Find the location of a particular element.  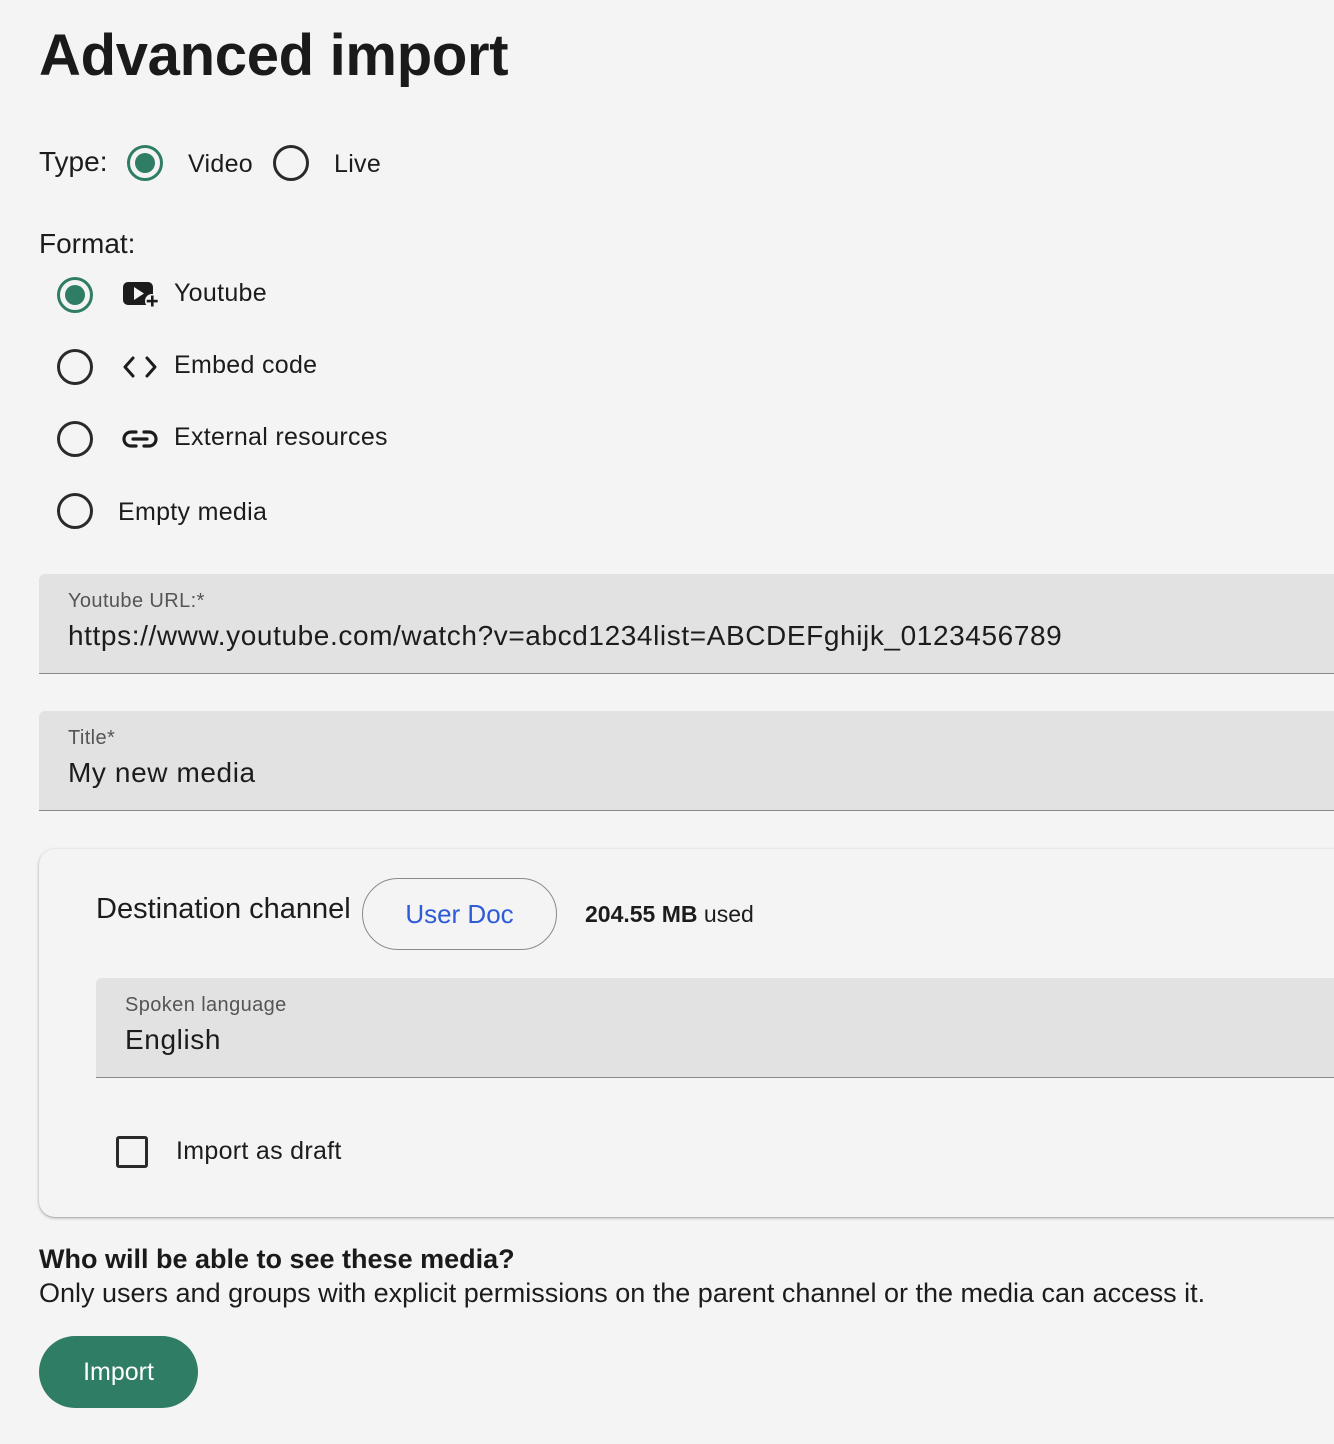

title-field: Title* My new media is located at coordinates (686, 761).